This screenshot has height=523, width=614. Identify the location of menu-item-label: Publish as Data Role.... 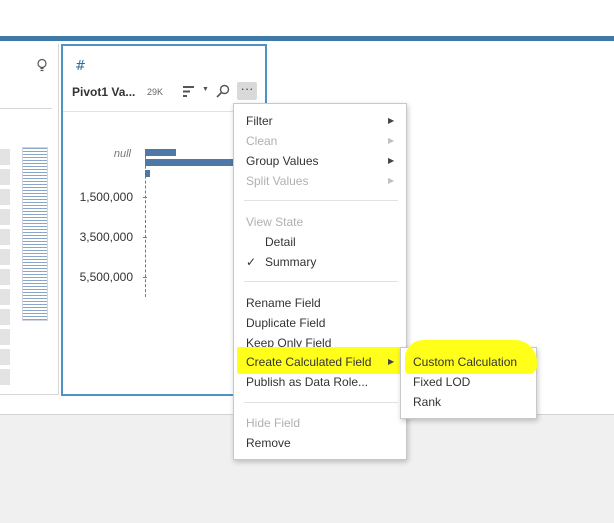
(307, 382).